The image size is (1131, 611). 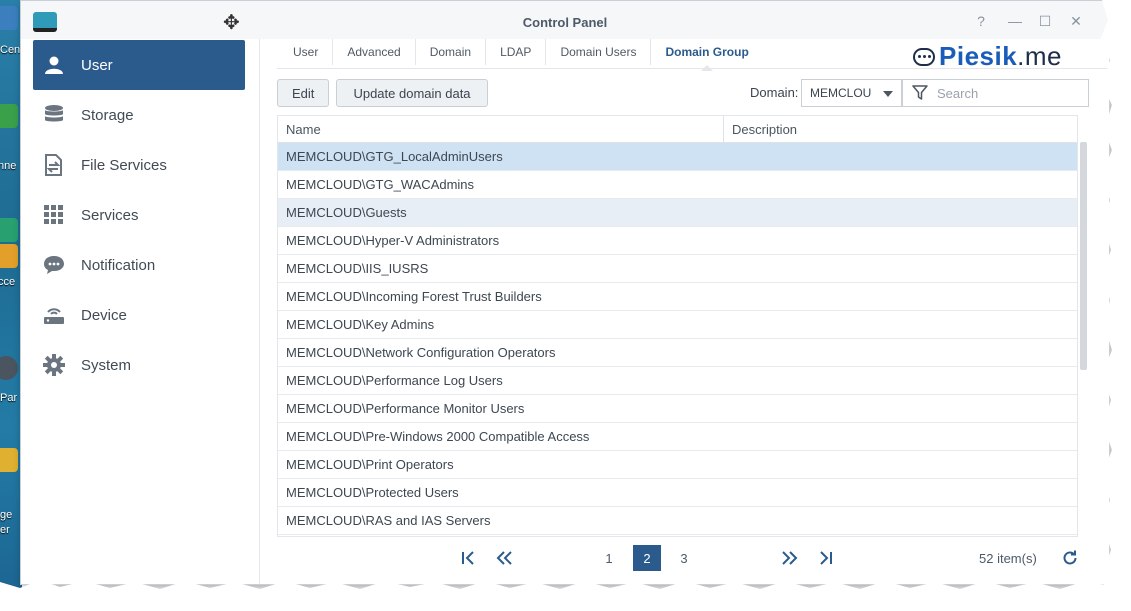 I want to click on desktop-icon-label: cce, so click(x=8, y=282).